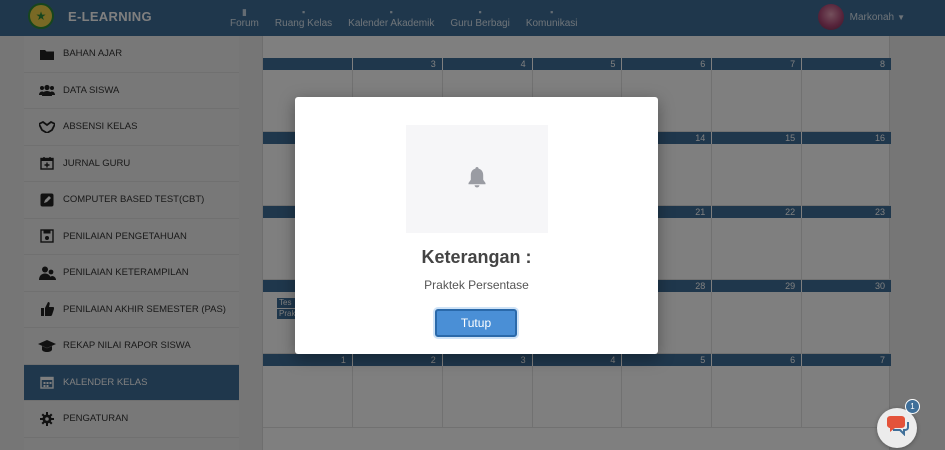  I want to click on close-button: Tutup, so click(476, 323).